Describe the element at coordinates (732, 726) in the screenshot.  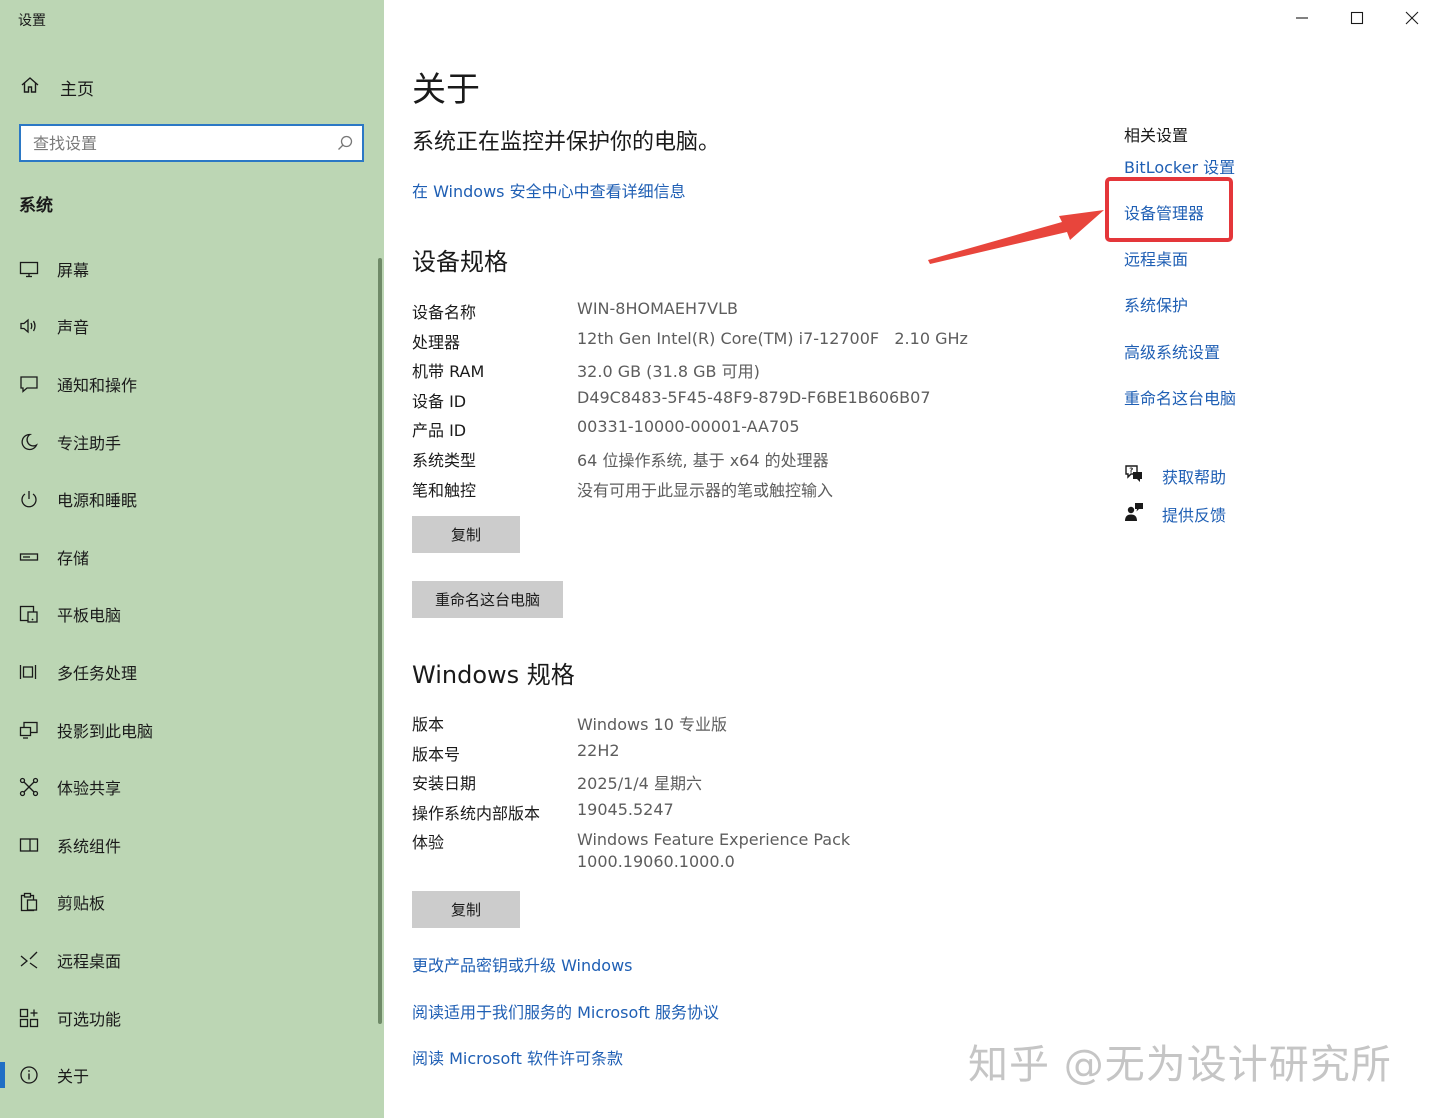
I see `spec-row-edition: 版本 Windows 10 专业版` at that location.